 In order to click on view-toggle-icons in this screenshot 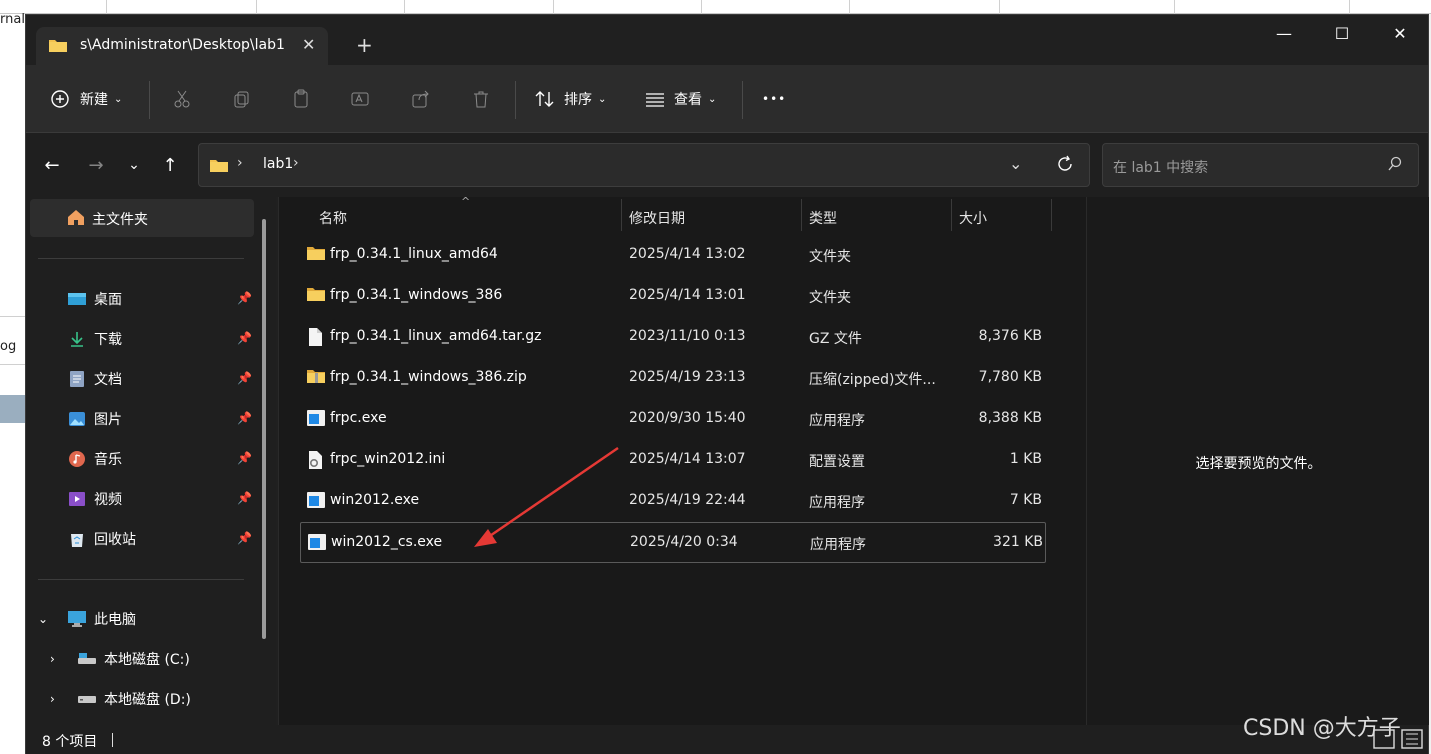, I will do `click(1400, 741)`.